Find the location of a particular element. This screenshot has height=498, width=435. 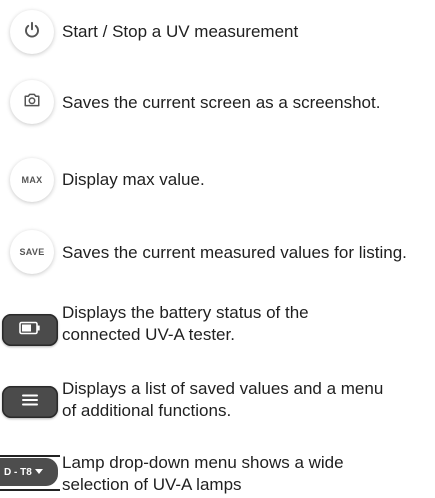

power-description: Start / Stop a UV measurement is located at coordinates (180, 31).